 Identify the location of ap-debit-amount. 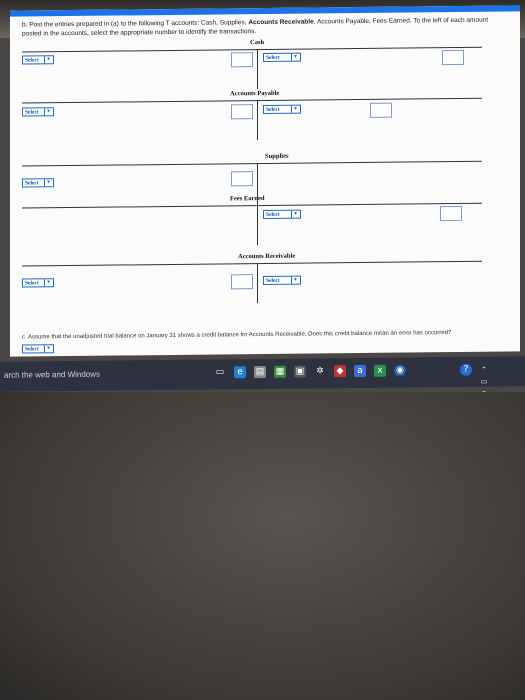
(242, 112).